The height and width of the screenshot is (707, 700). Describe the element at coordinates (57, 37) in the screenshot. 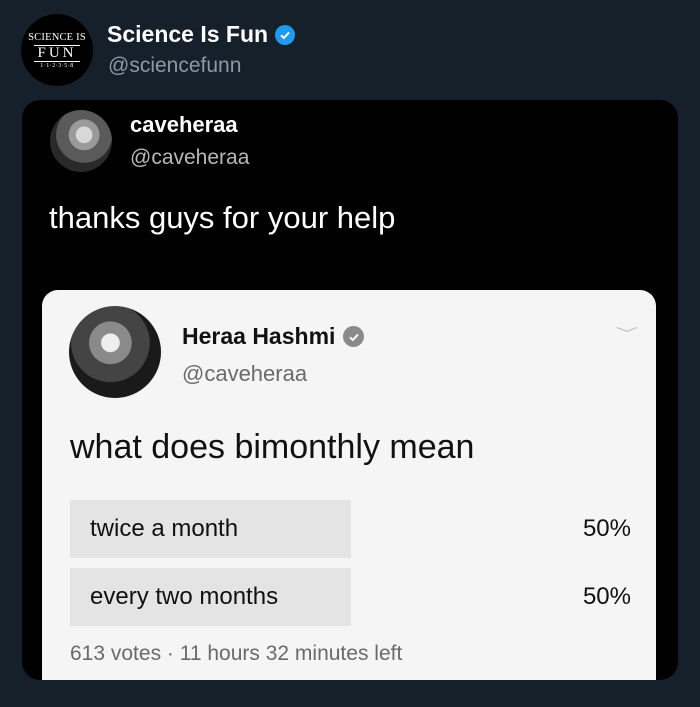

I see `logo-line-1: SCIENCE IS` at that location.